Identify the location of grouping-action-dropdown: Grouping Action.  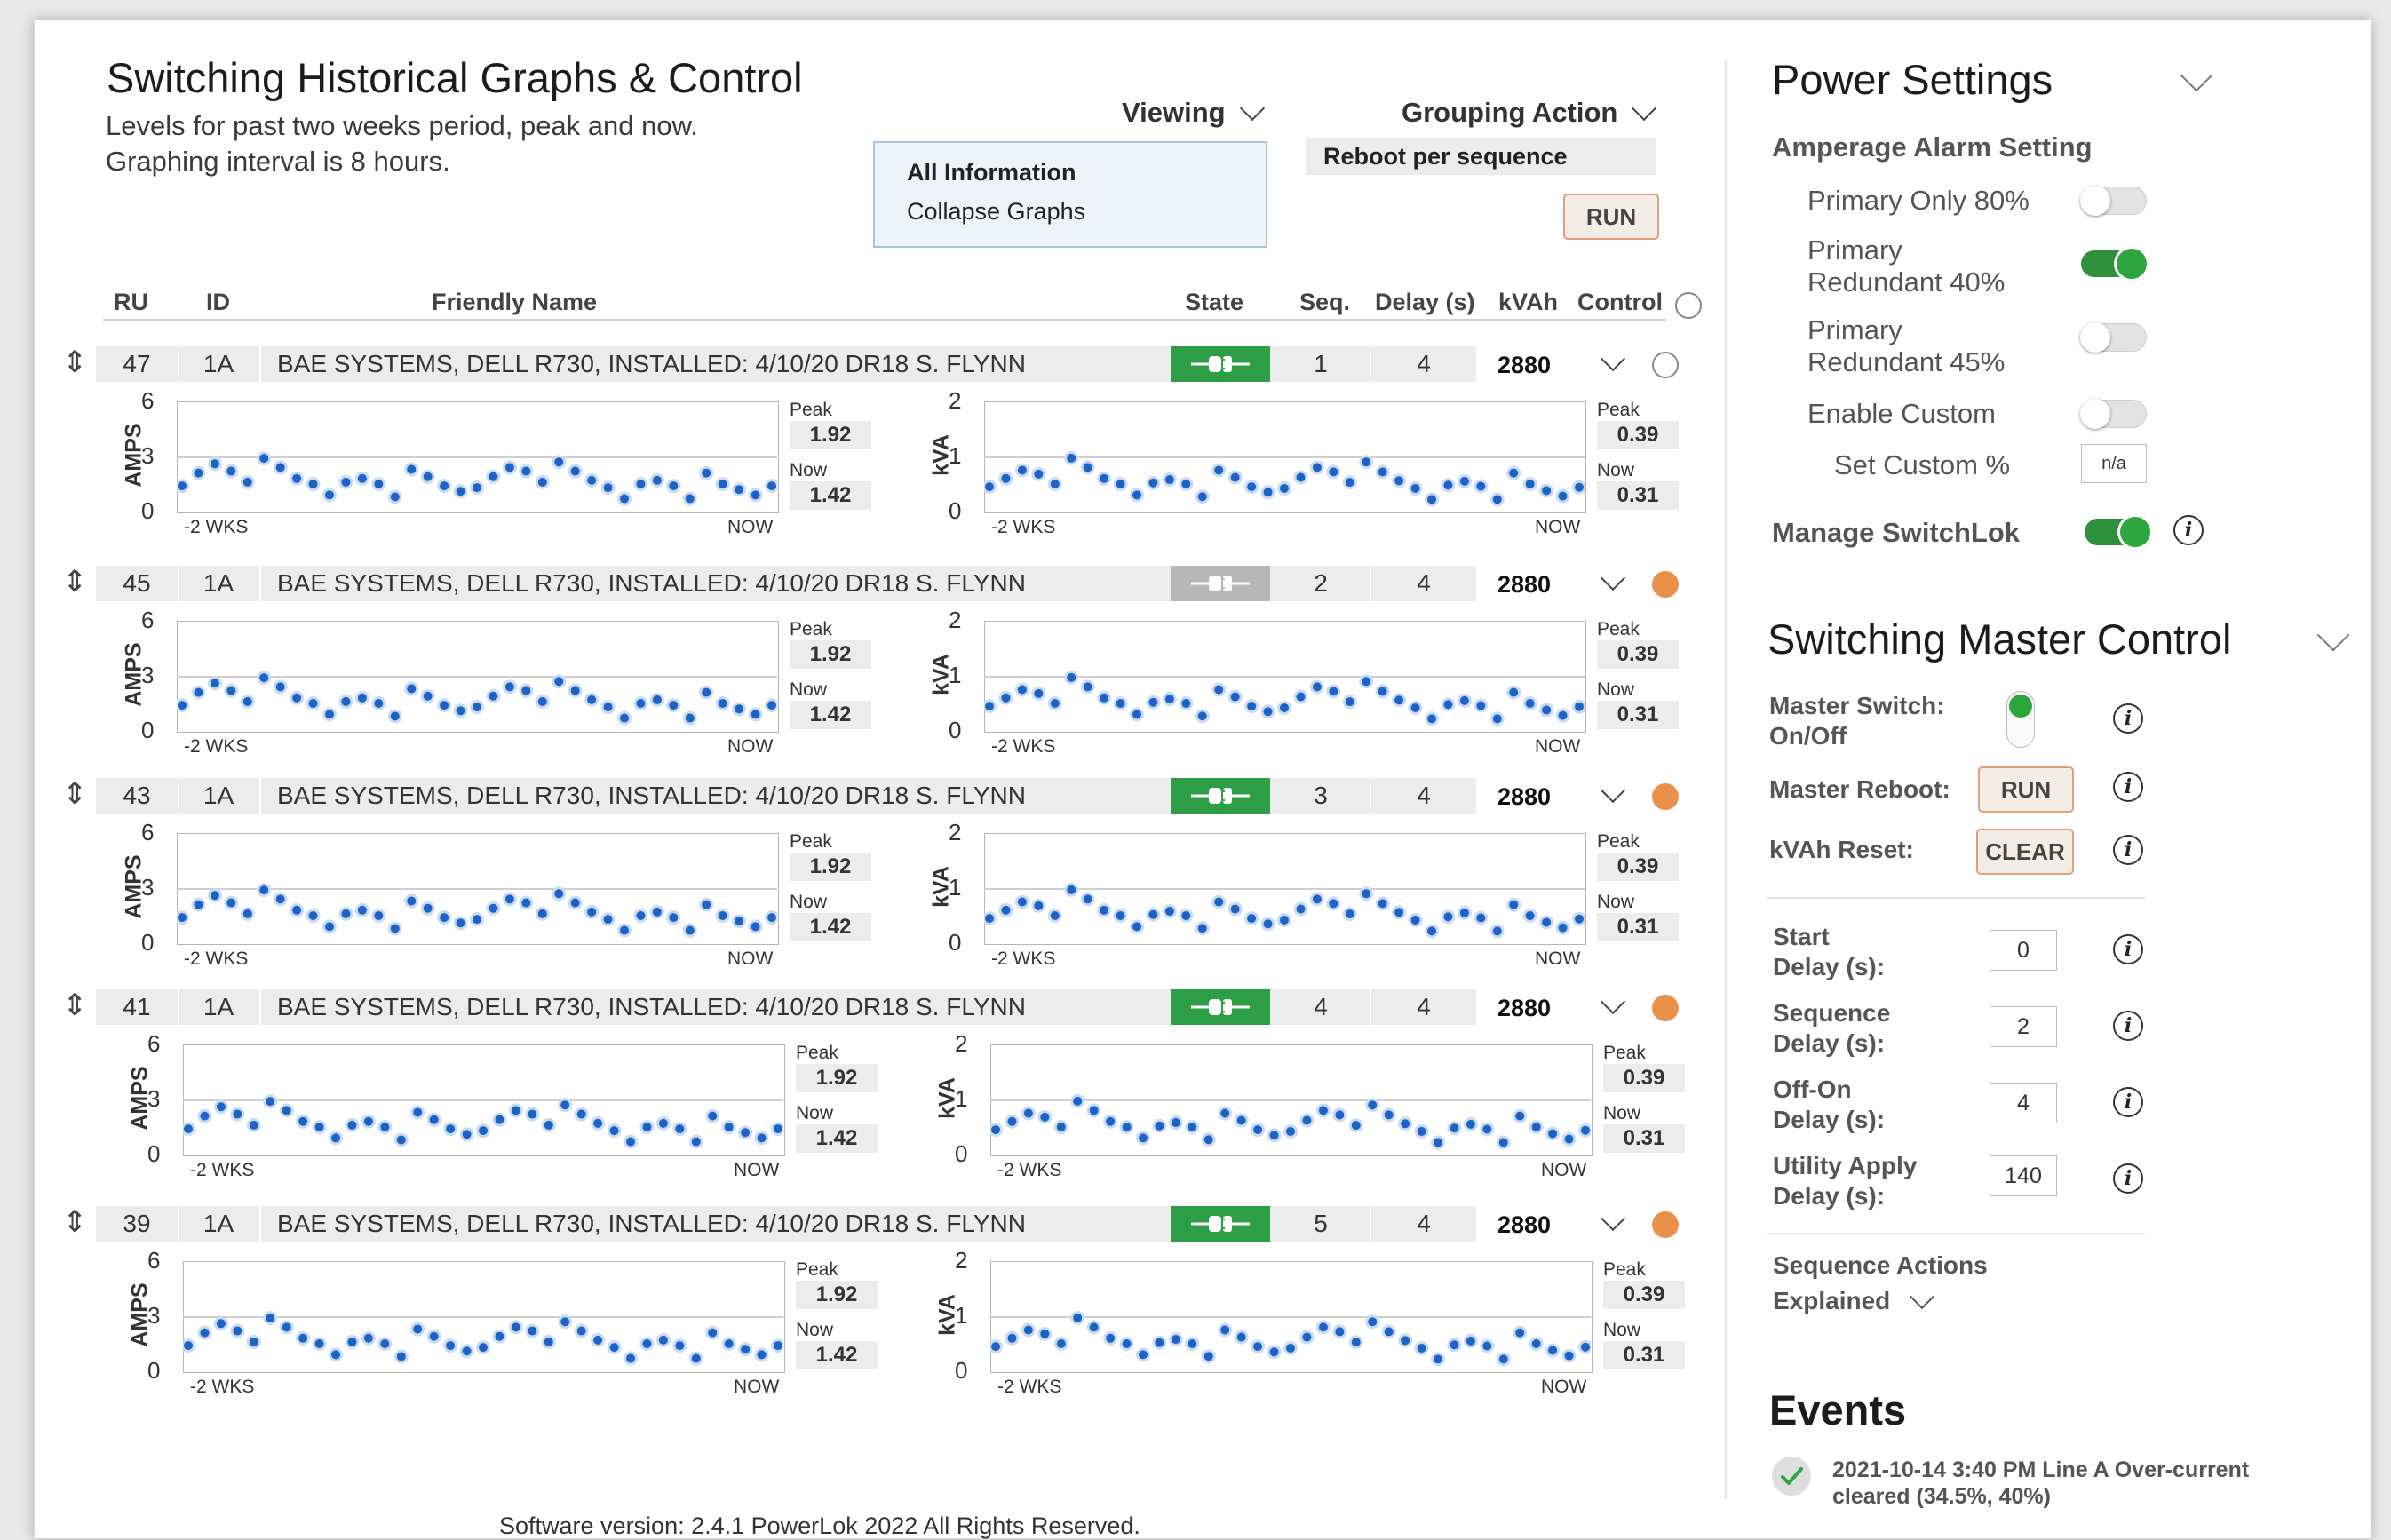
(1529, 112).